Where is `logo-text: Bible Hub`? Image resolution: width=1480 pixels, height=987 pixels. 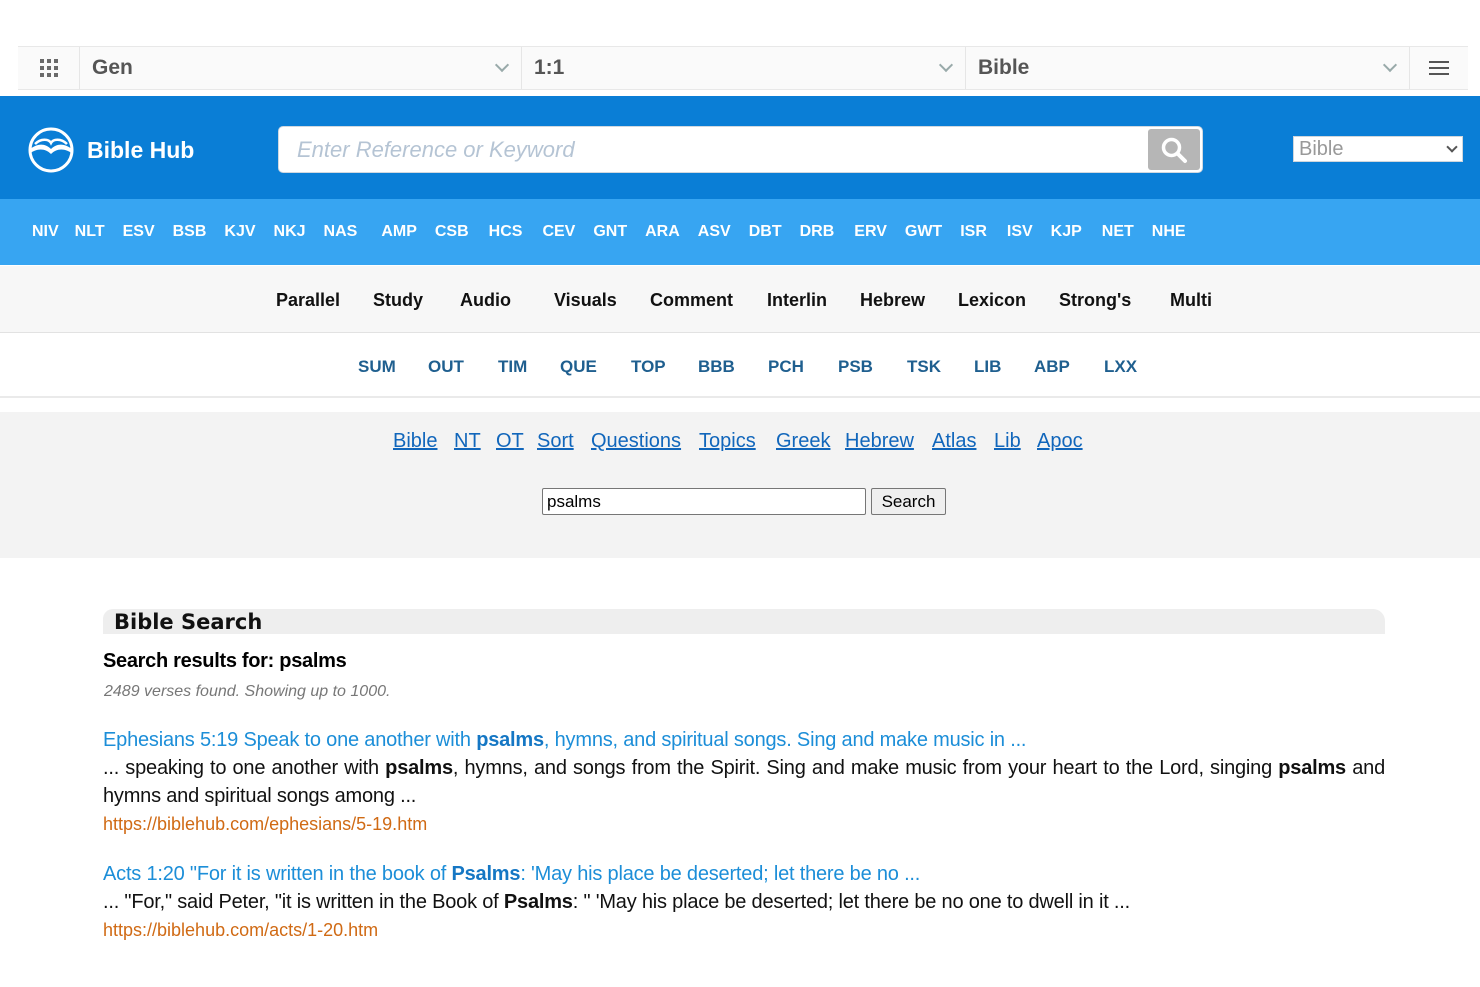
logo-text: Bible Hub is located at coordinates (141, 149).